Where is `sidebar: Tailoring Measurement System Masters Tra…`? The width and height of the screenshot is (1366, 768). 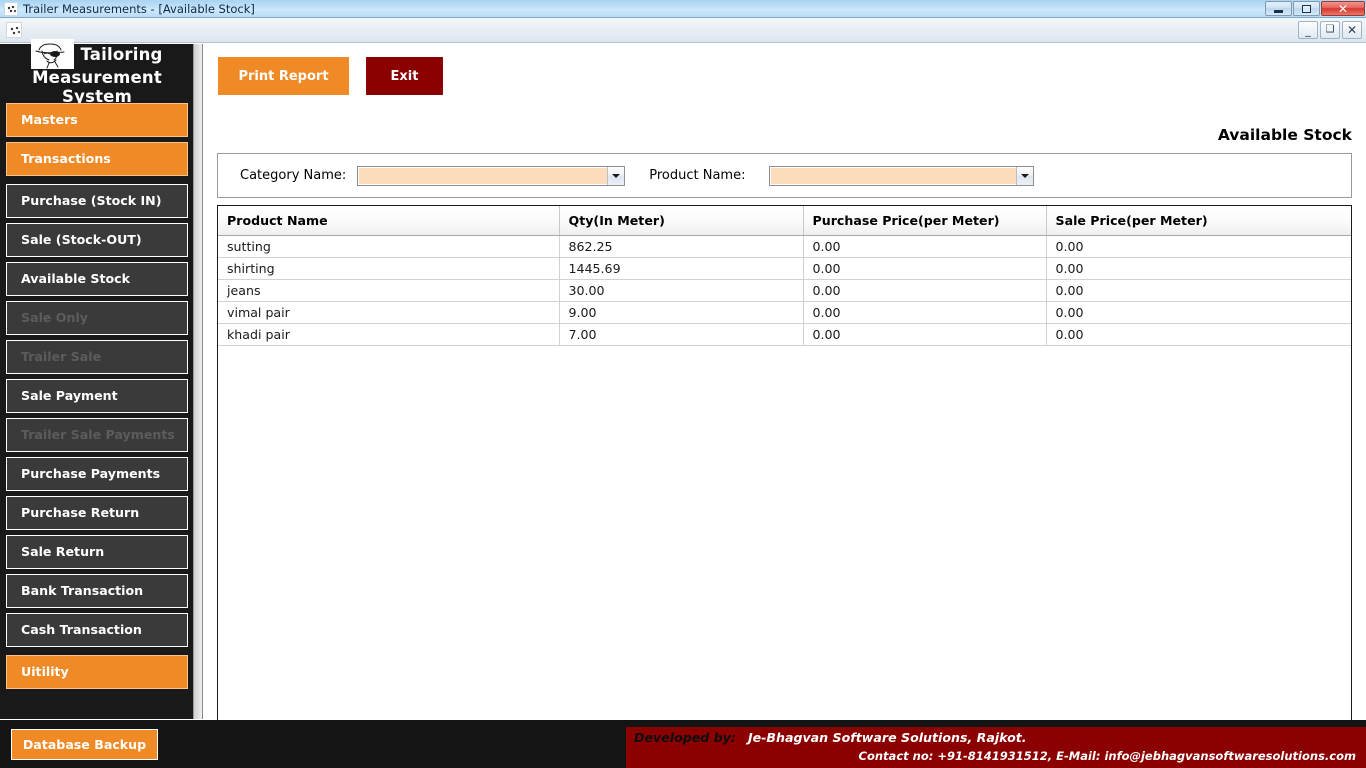
sidebar: Tailoring Measurement System Masters Tra… is located at coordinates (101, 379).